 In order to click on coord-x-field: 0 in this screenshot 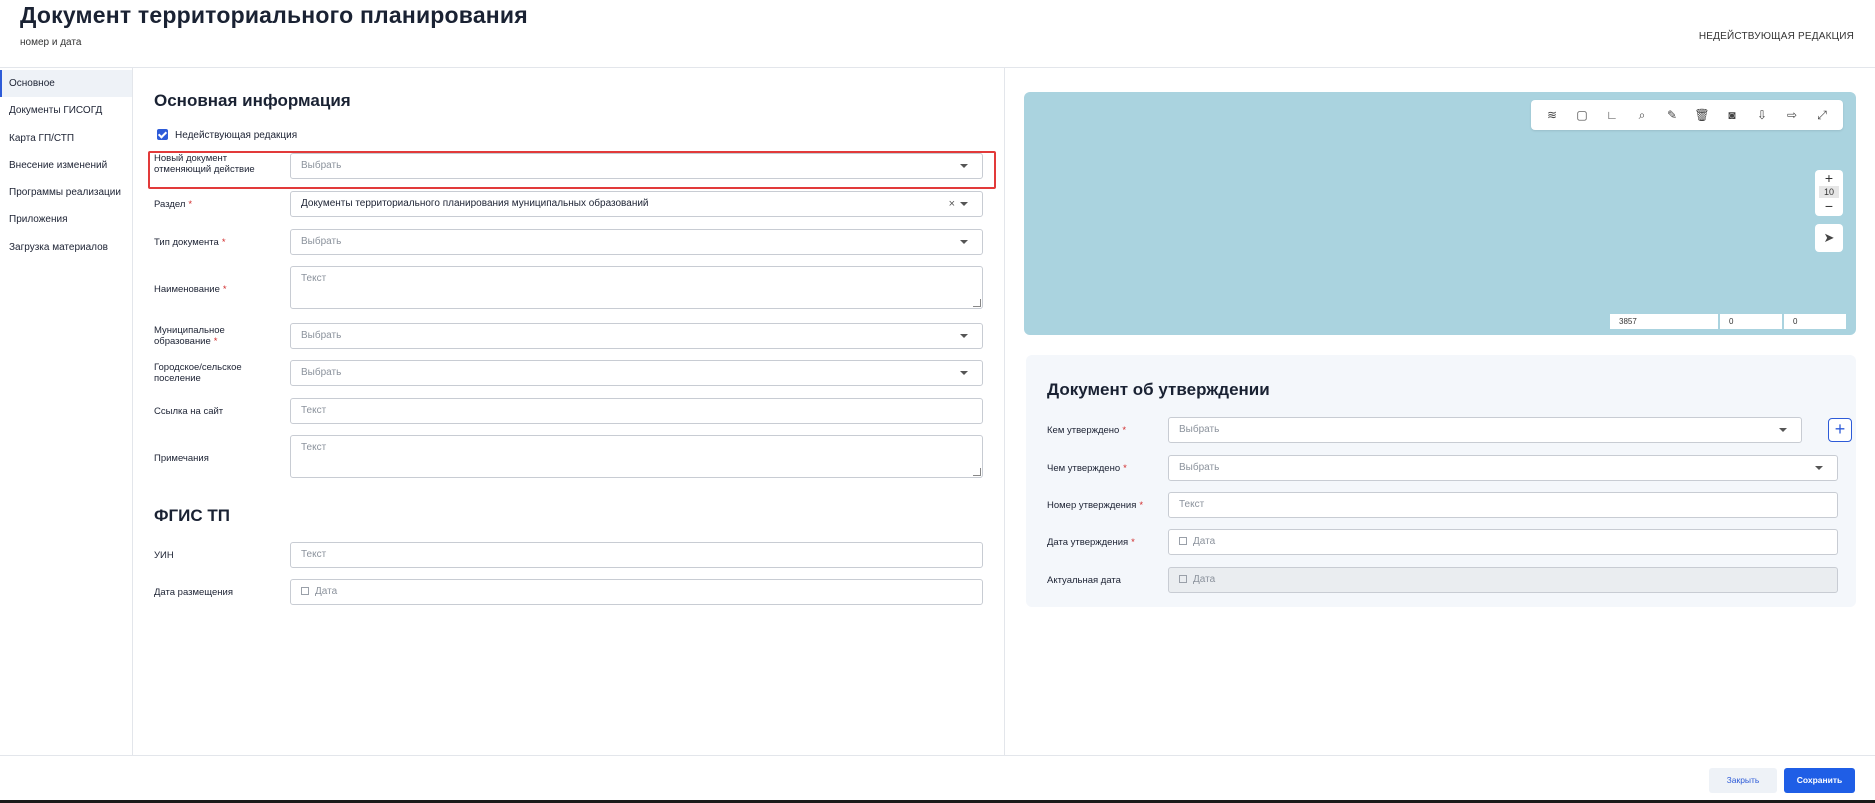, I will do `click(1751, 321)`.